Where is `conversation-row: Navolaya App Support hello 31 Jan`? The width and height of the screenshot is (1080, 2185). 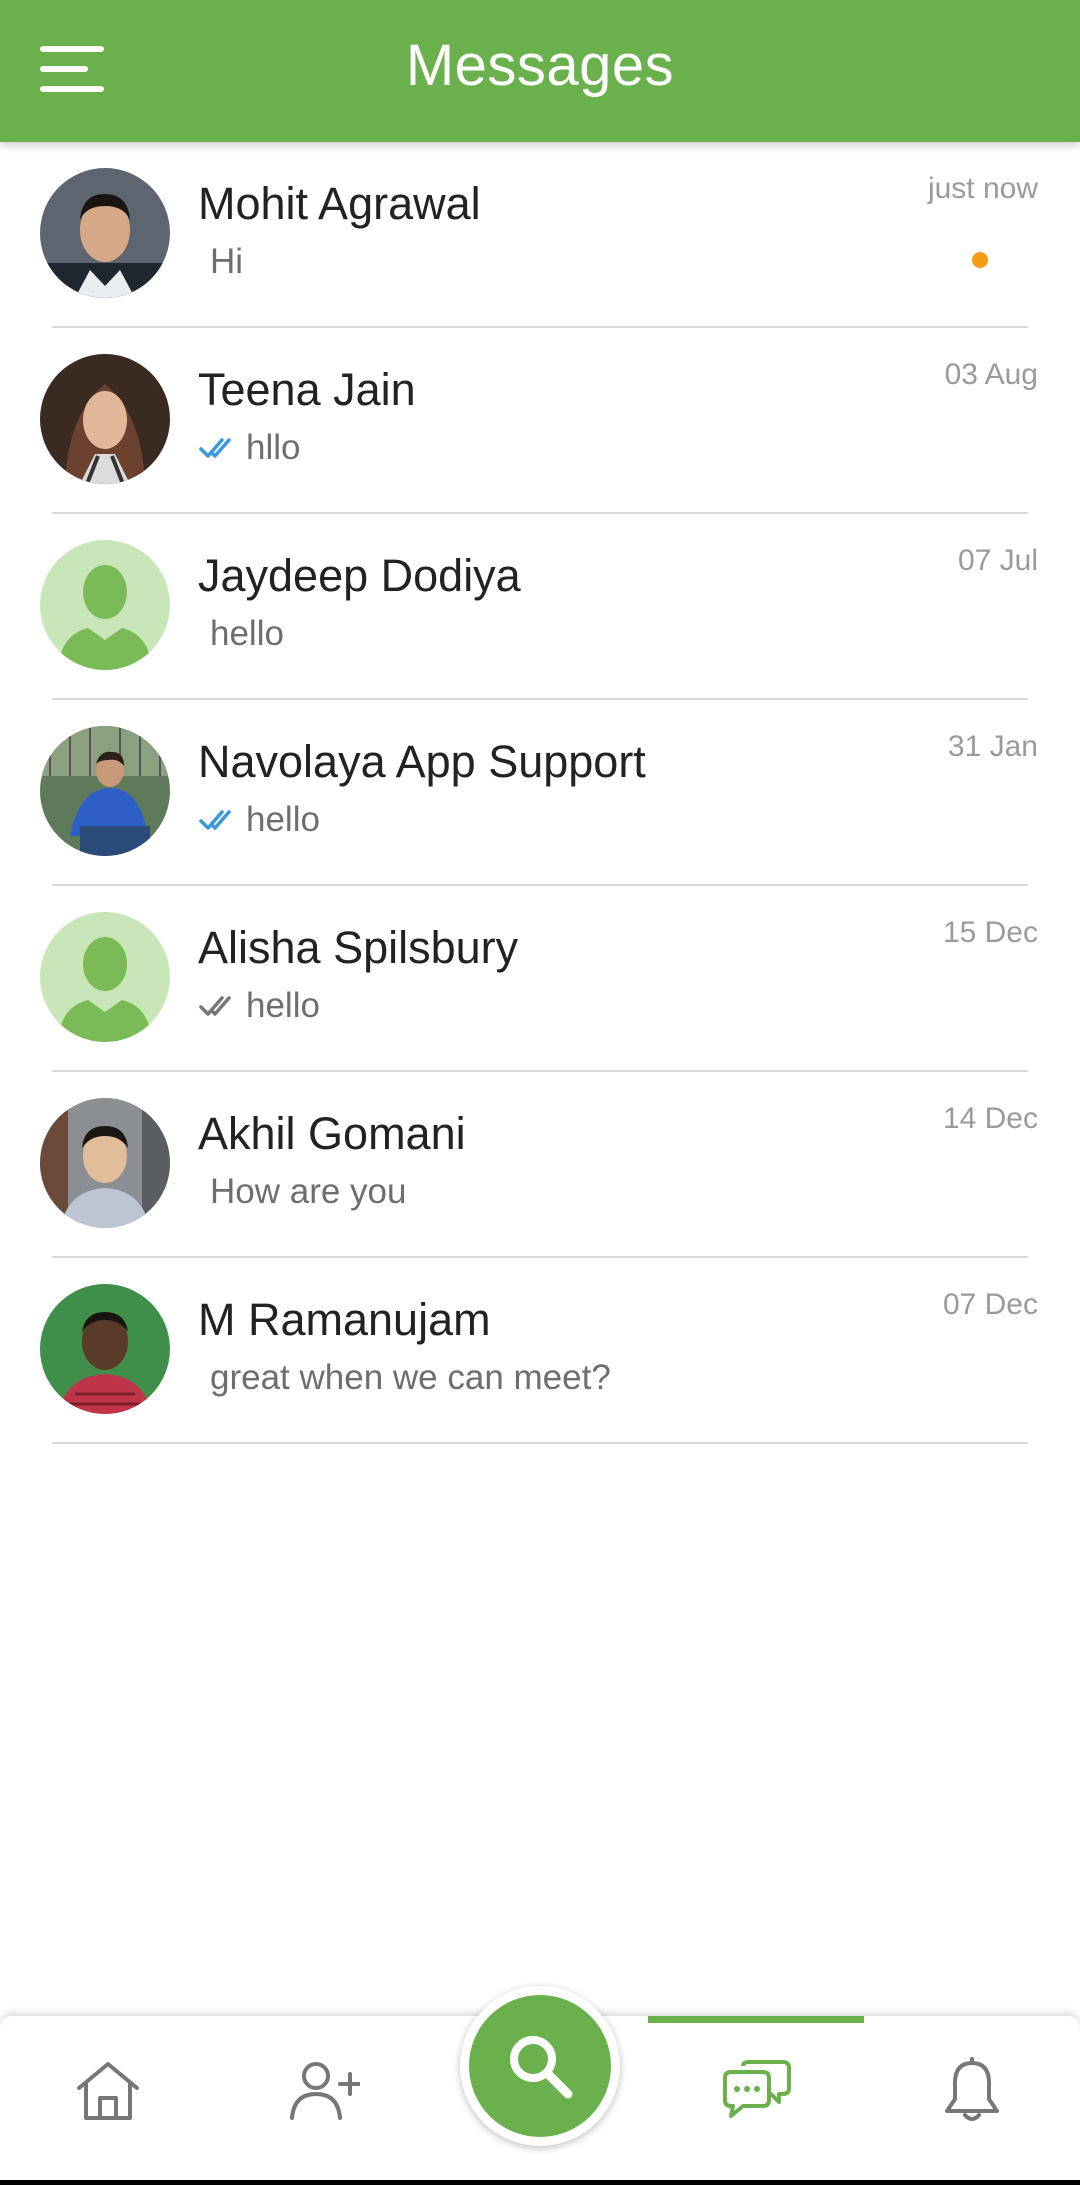
conversation-row: Navolaya App Support hello 31 Jan is located at coordinates (540, 793).